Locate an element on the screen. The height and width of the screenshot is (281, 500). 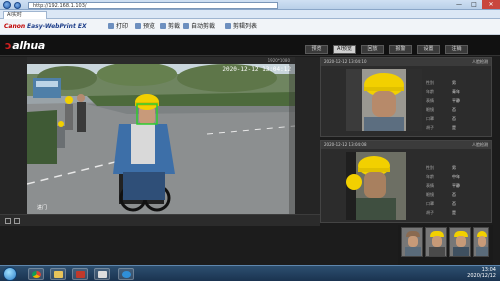
attribute-list: 性别男 年龄 中年 表情 平静 眼镜否 口罩否 胡子是 is located at coordinates (456, 190).